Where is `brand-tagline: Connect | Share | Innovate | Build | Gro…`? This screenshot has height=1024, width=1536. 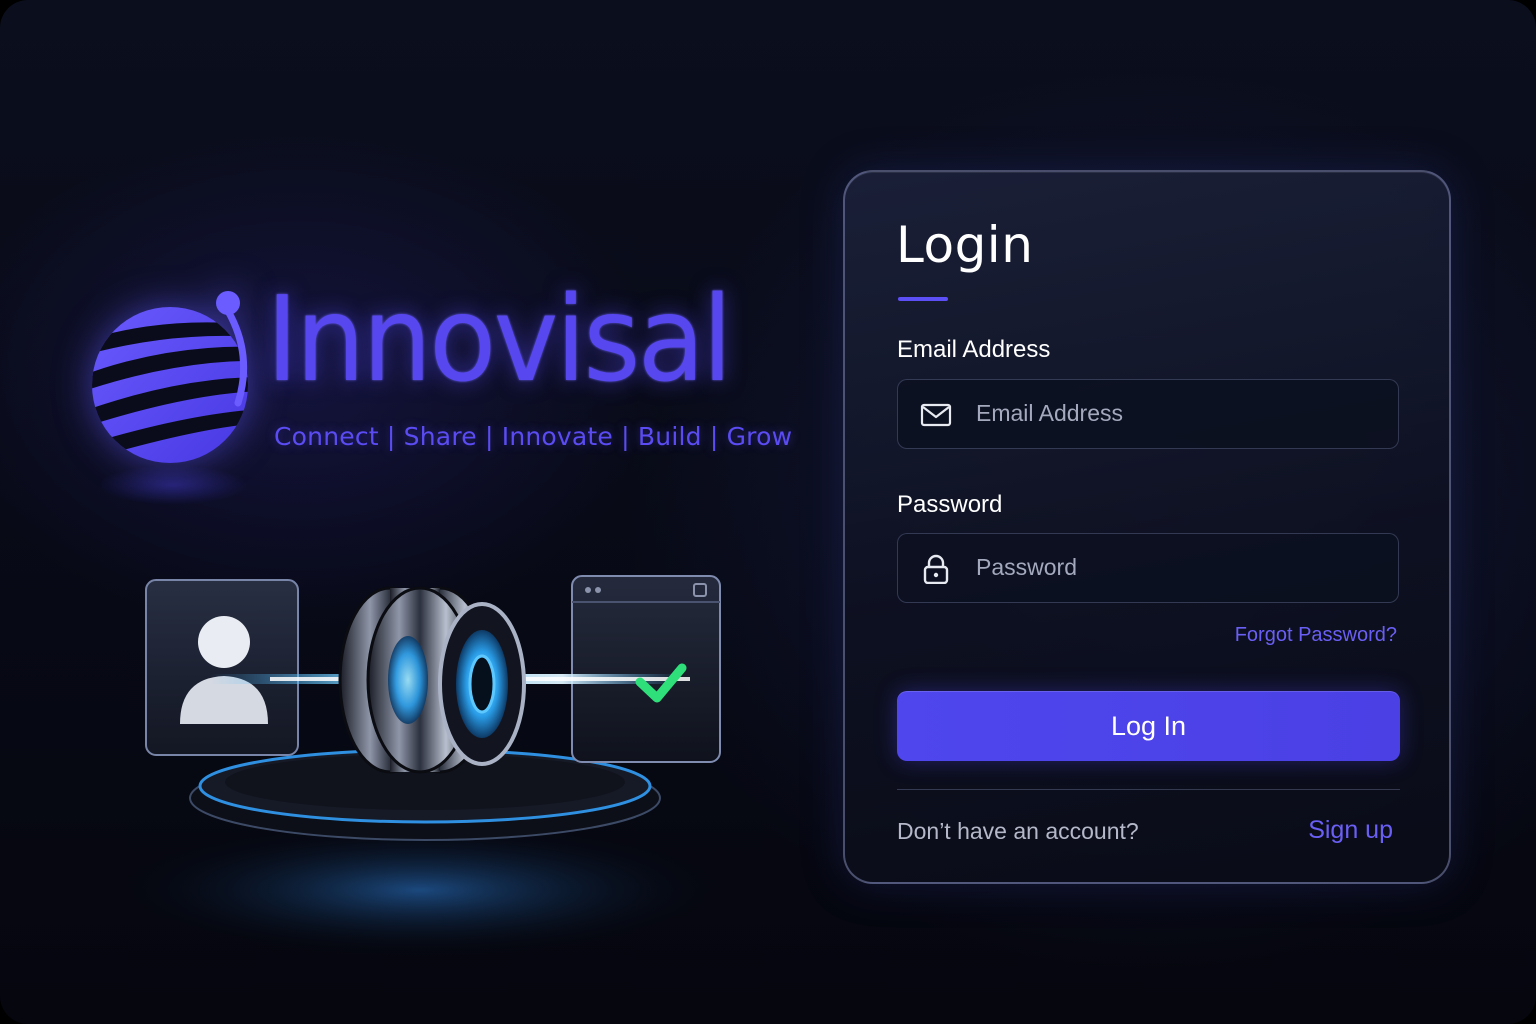 brand-tagline: Connect | Share | Innovate | Build | Gro… is located at coordinates (533, 436).